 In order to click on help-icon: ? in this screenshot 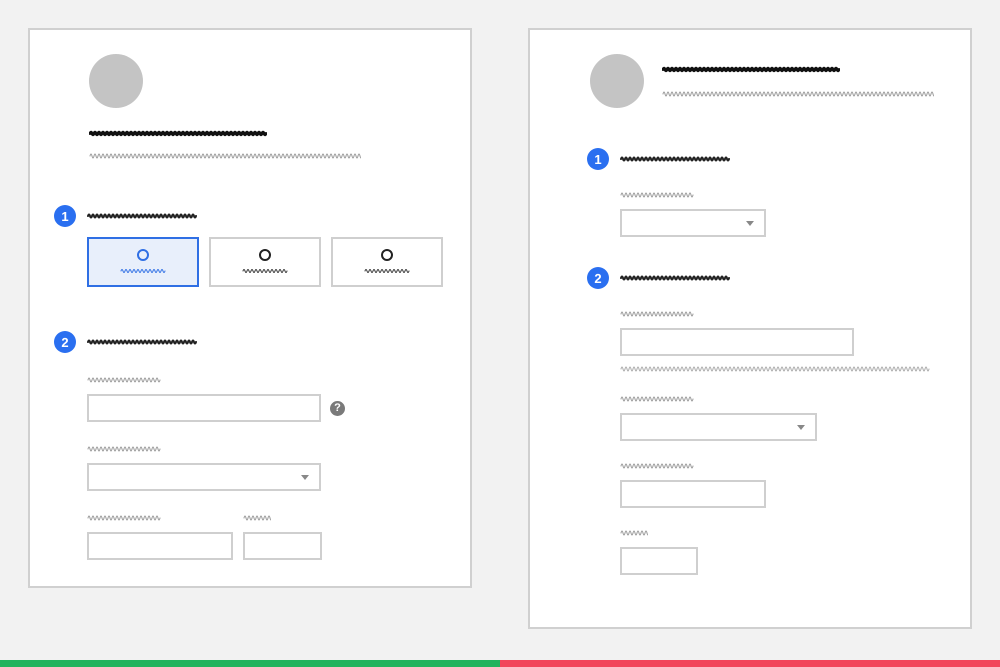, I will do `click(337, 408)`.